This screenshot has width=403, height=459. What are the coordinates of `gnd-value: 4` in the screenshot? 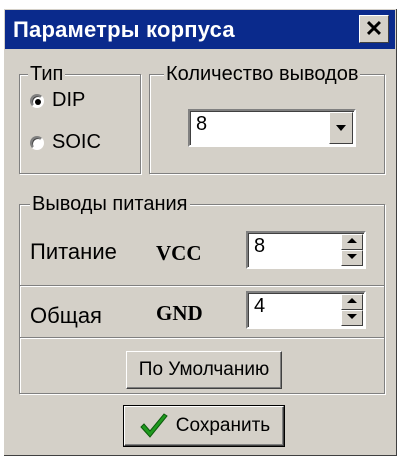 It's located at (260, 306).